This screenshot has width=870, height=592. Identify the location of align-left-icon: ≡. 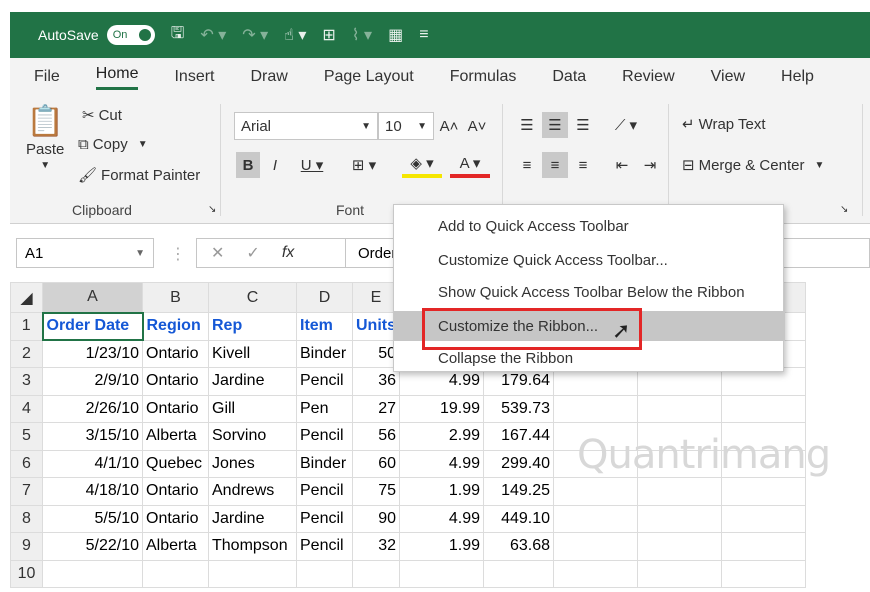
(527, 165).